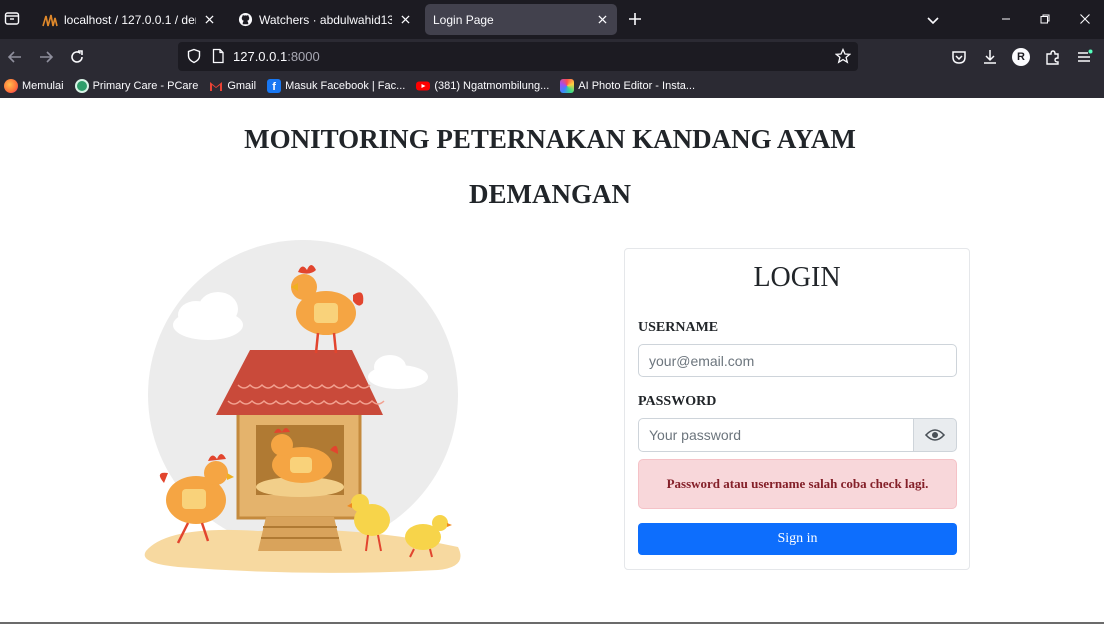  I want to click on restore-icon, so click(1045, 19).